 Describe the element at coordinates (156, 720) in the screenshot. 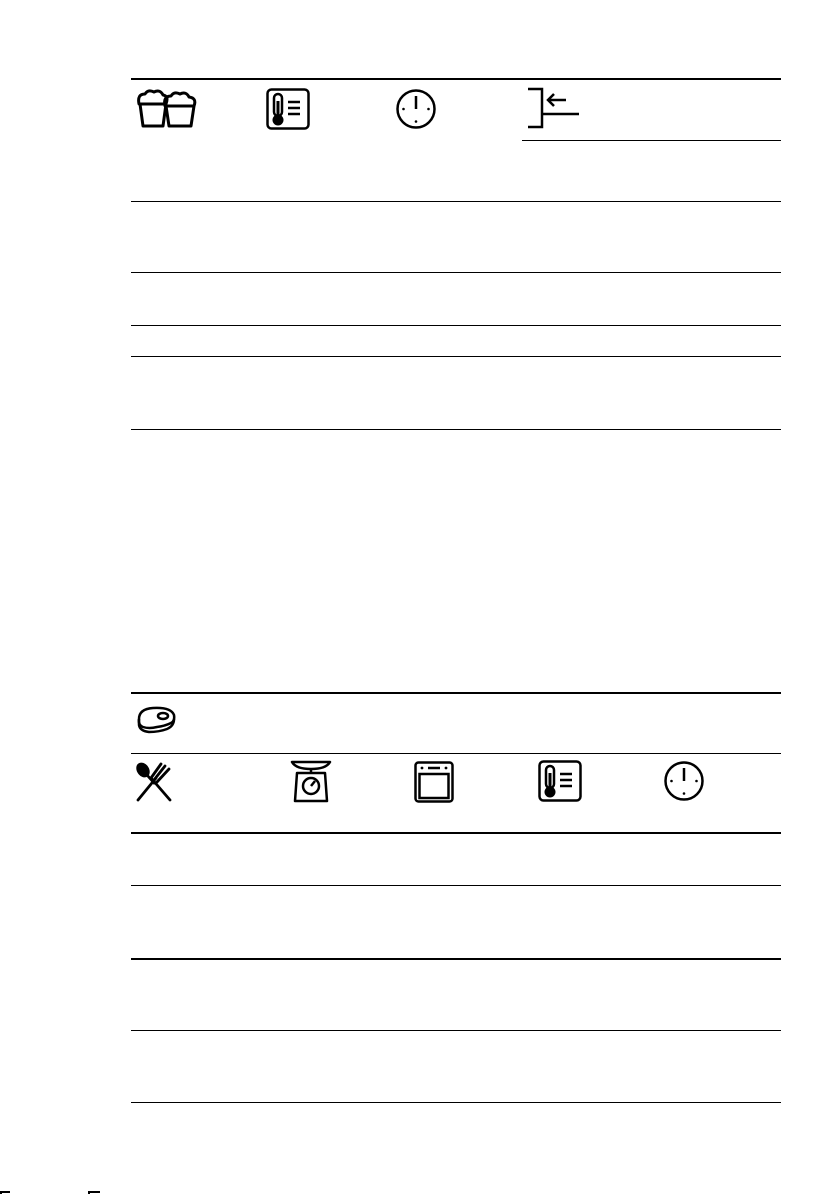

I see `meat-icon` at that location.